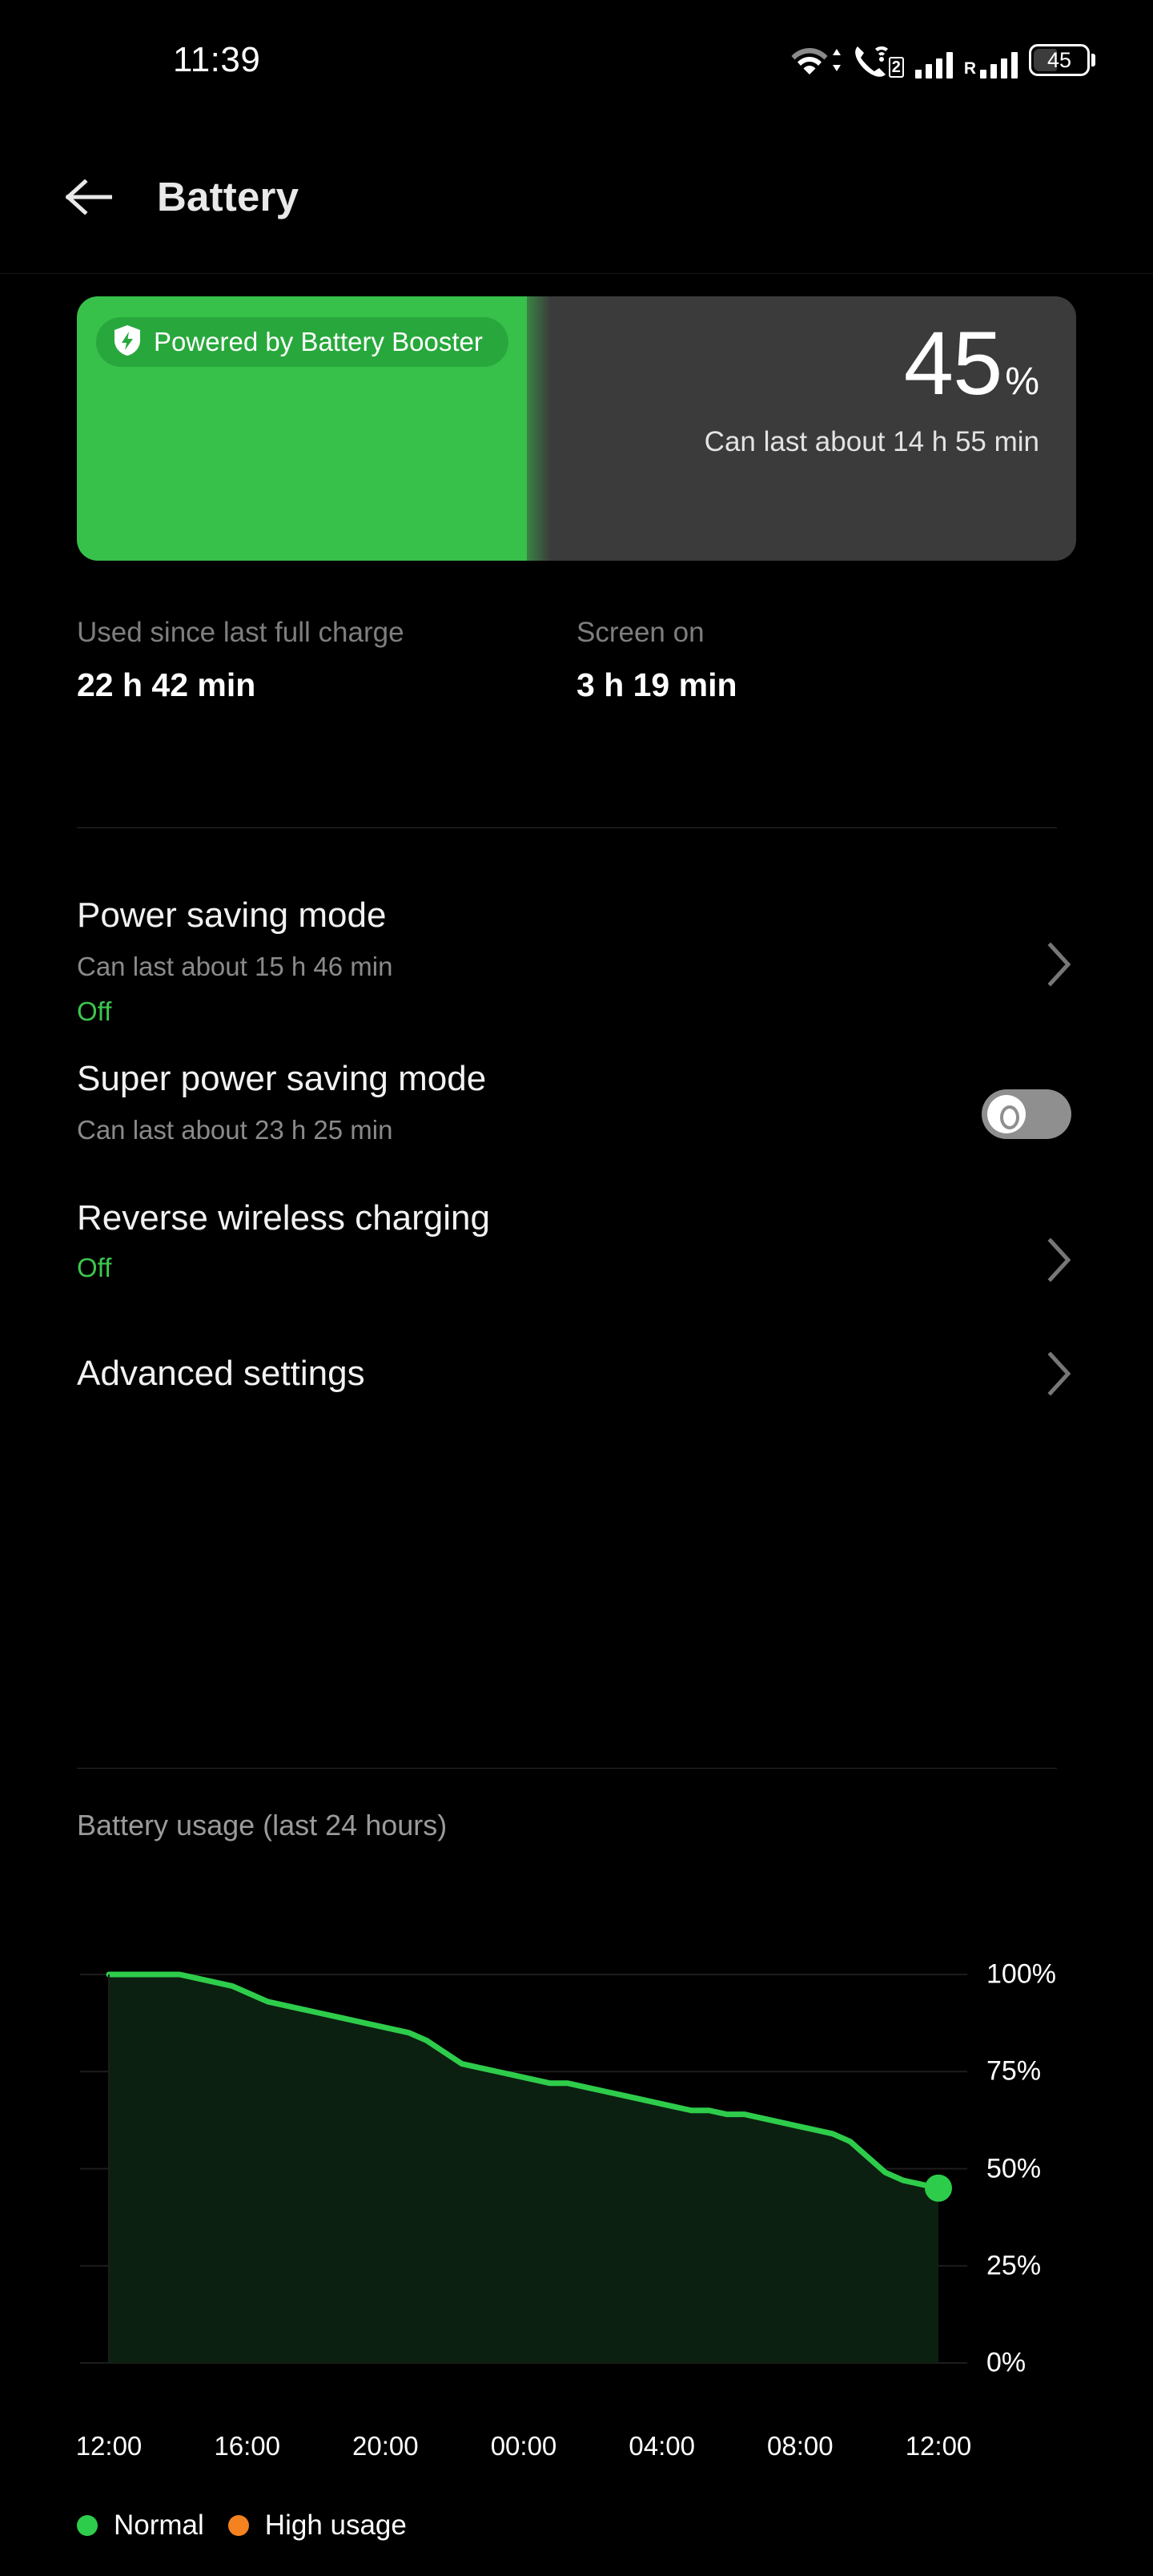 This screenshot has height=2576, width=1153. What do you see at coordinates (640, 632) in the screenshot?
I see `stat-label: Screen on` at bounding box center [640, 632].